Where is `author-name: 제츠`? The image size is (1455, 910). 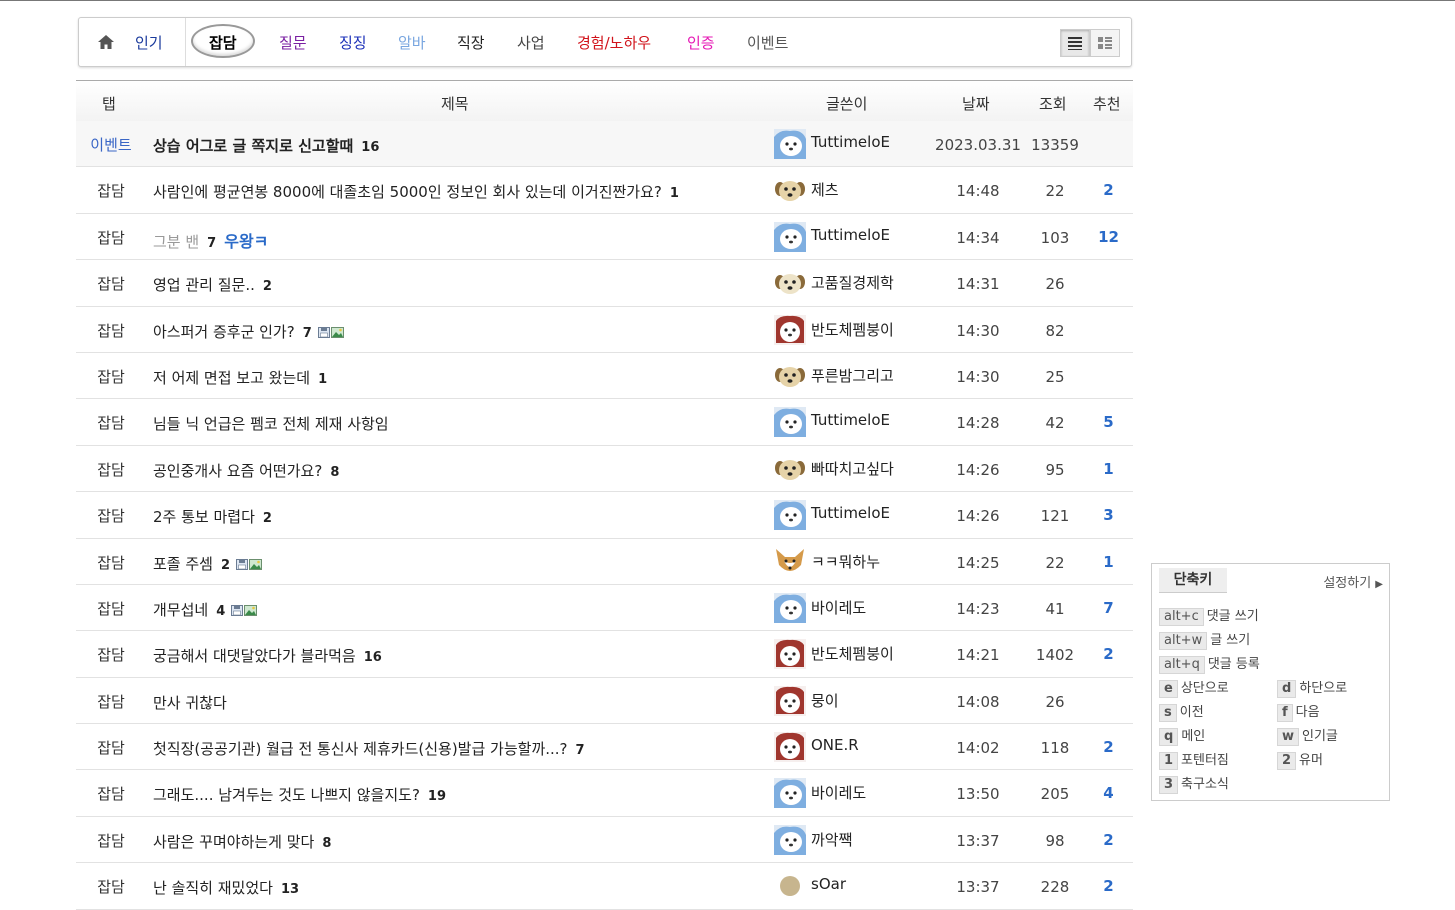 author-name: 제츠 is located at coordinates (825, 189).